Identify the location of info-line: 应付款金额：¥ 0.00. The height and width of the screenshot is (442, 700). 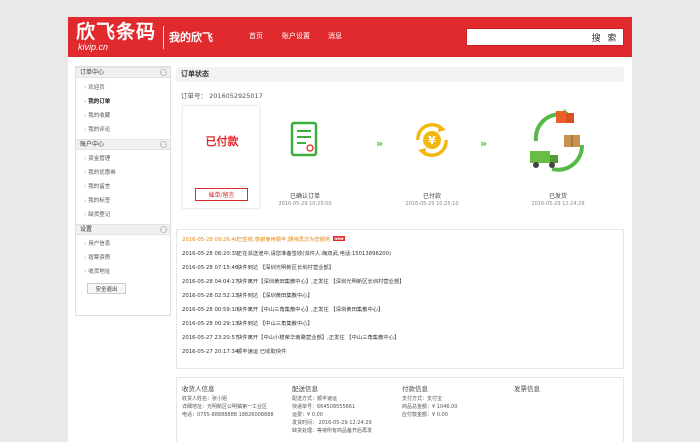
(425, 415).